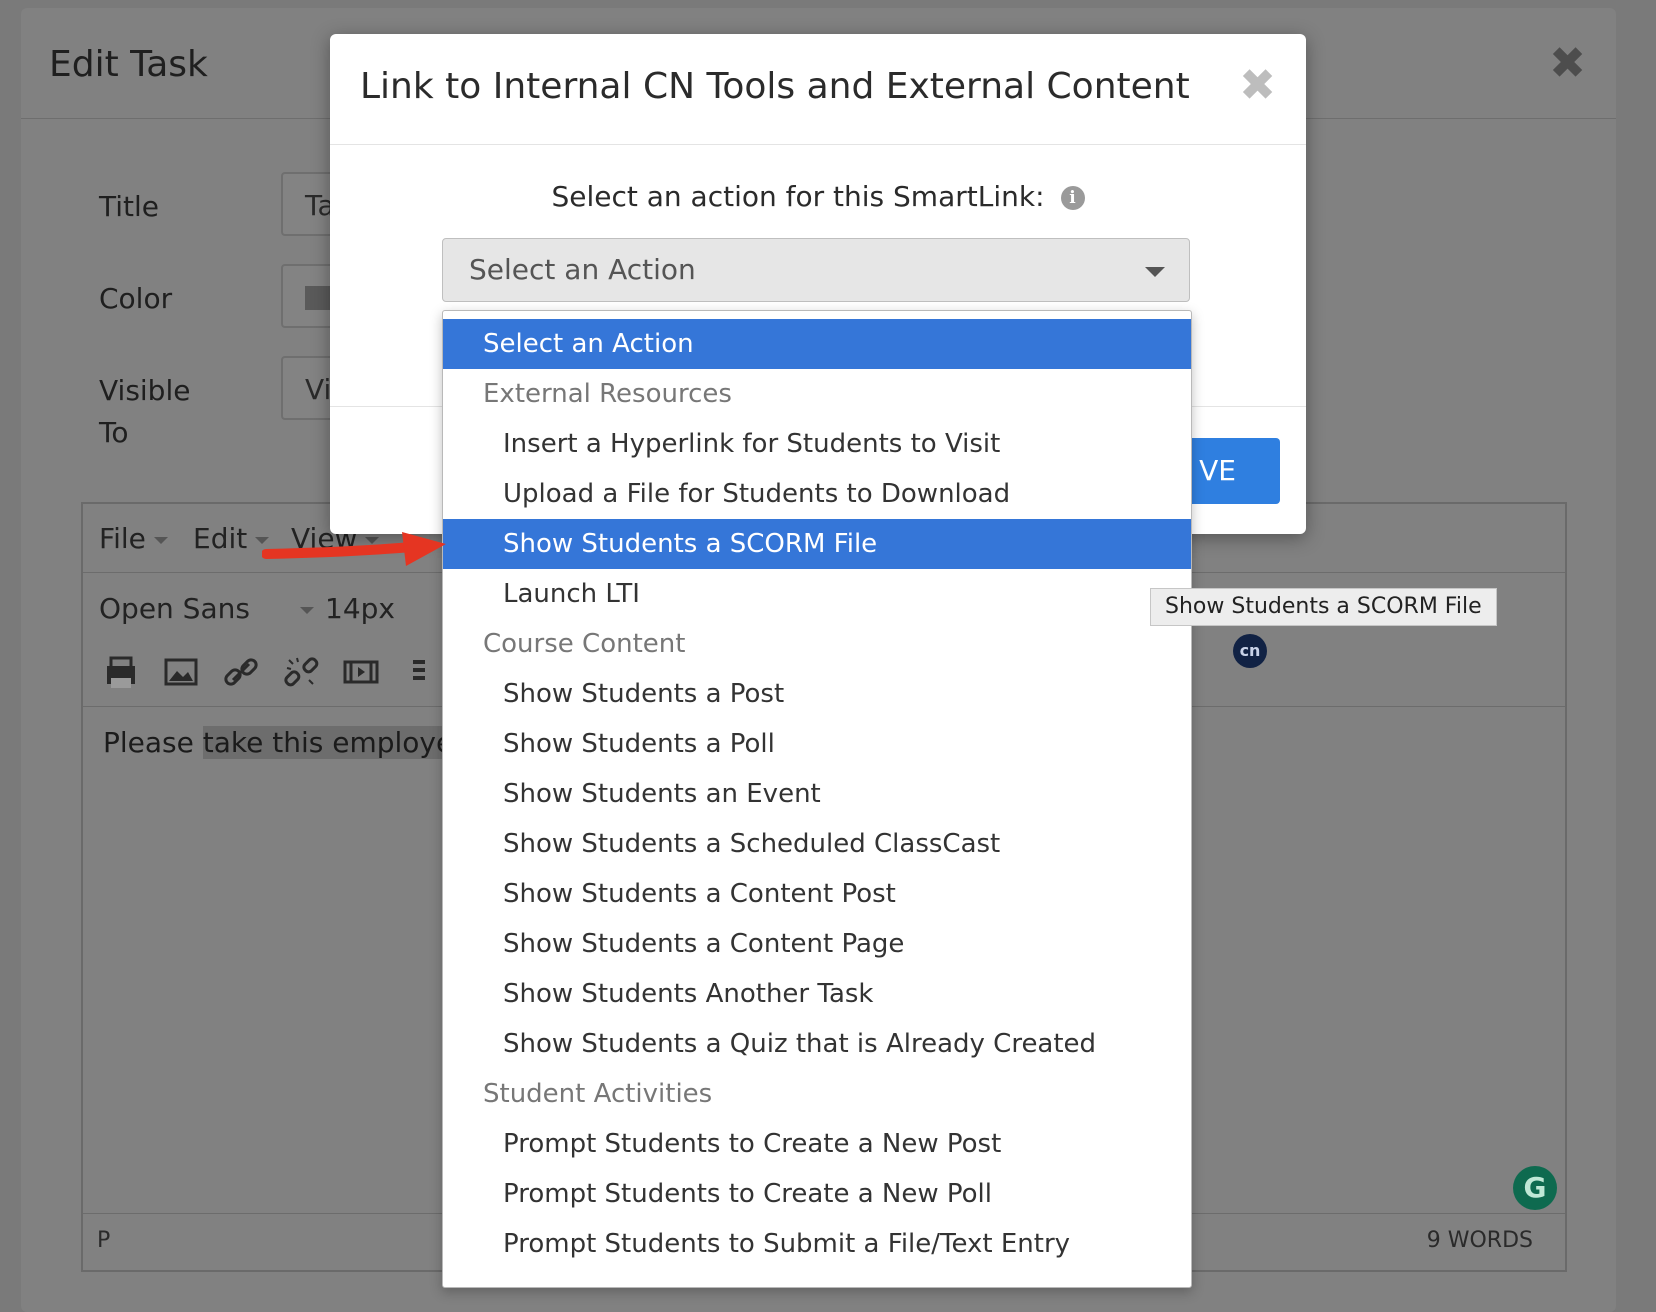  I want to click on option-insert-a-hyperlink-for-students-to-visit: Insert a Hyperlink for Students to Visit, so click(817, 444).